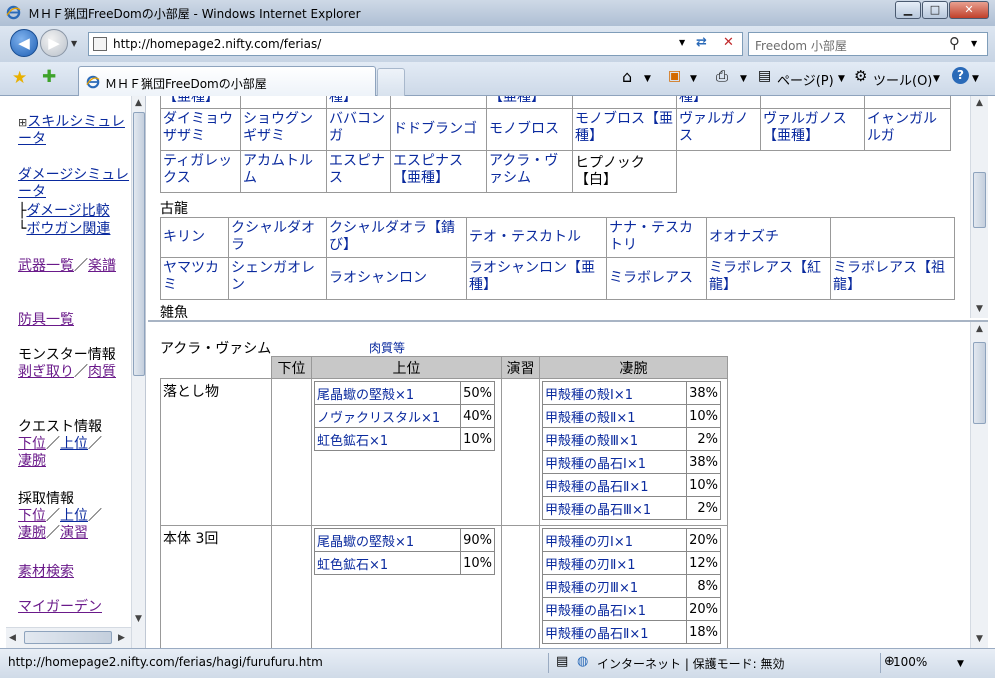 This screenshot has width=995, height=678. What do you see at coordinates (614, 586) in the screenshot?
I see `item-name: 甲殻種の刃Ⅲ×1` at bounding box center [614, 586].